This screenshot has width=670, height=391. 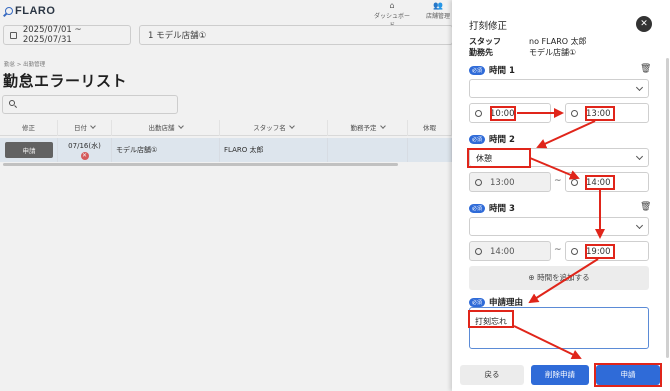 What do you see at coordinates (528, 41) in the screenshot?
I see `staff-info: スタッフ no FLARO 太郎` at bounding box center [528, 41].